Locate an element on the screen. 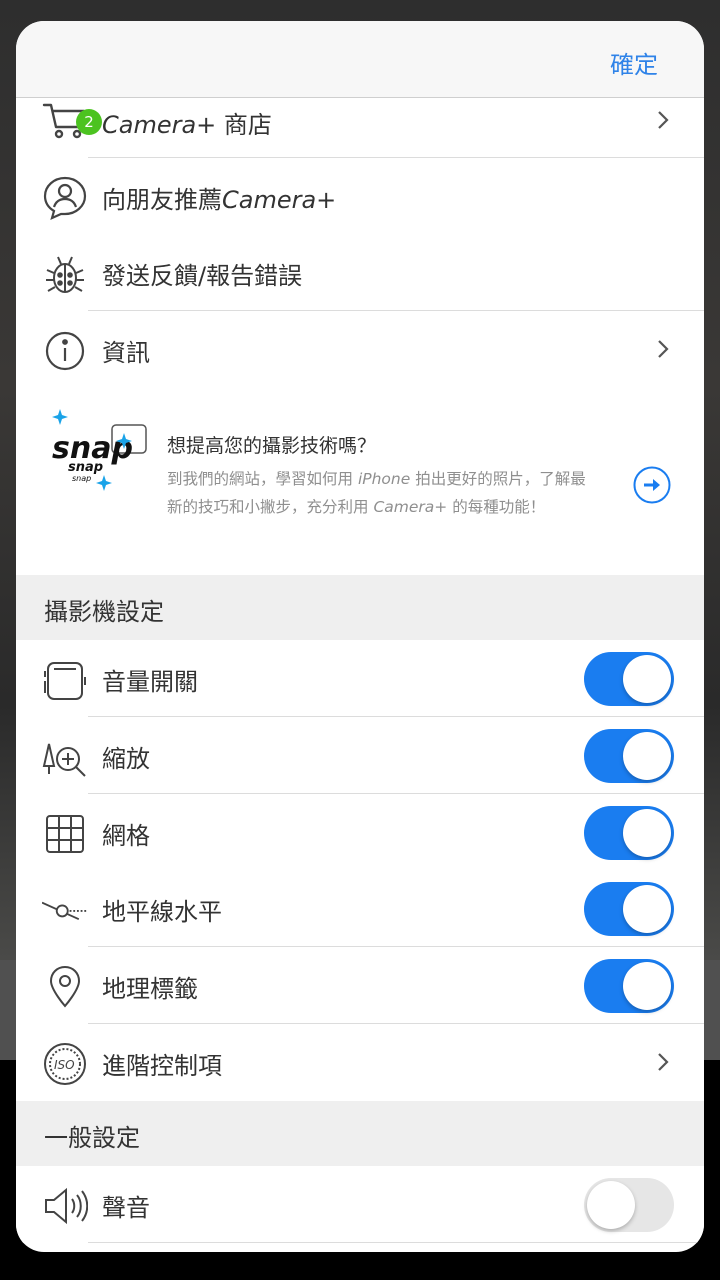  info-row: 資訊 is located at coordinates (360, 349).